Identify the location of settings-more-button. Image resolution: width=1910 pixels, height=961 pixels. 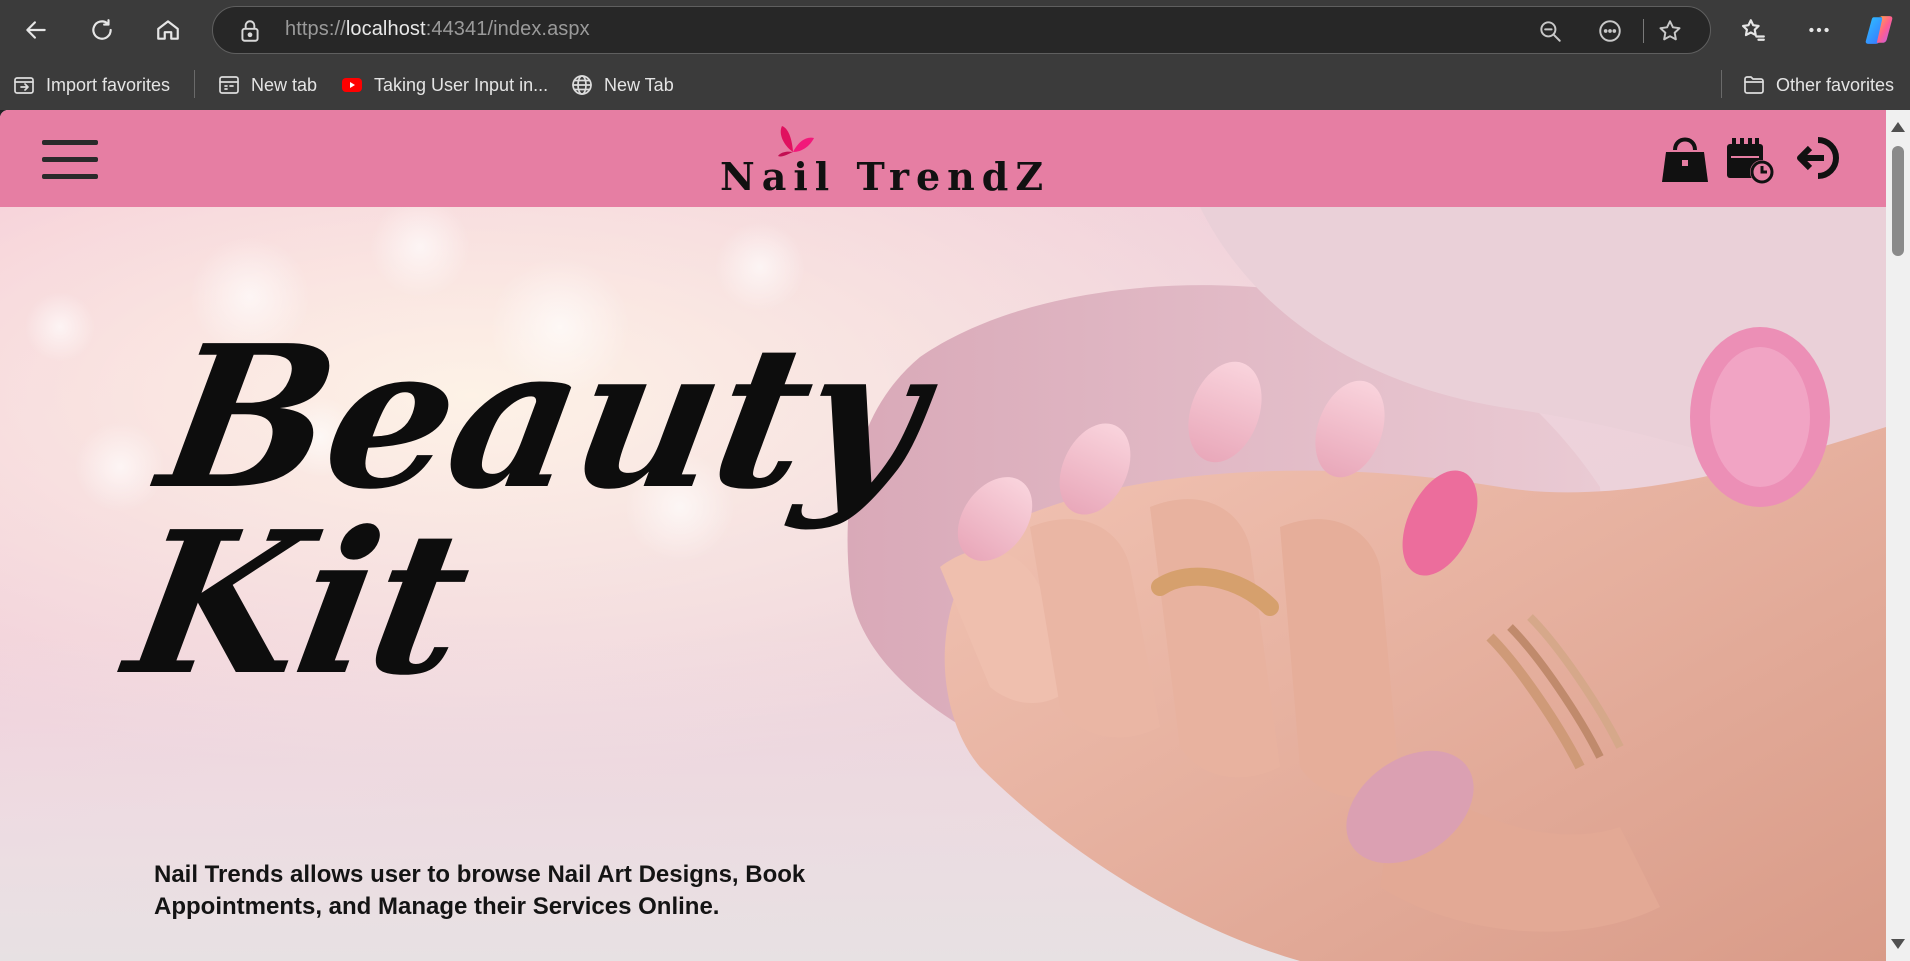
(1819, 30).